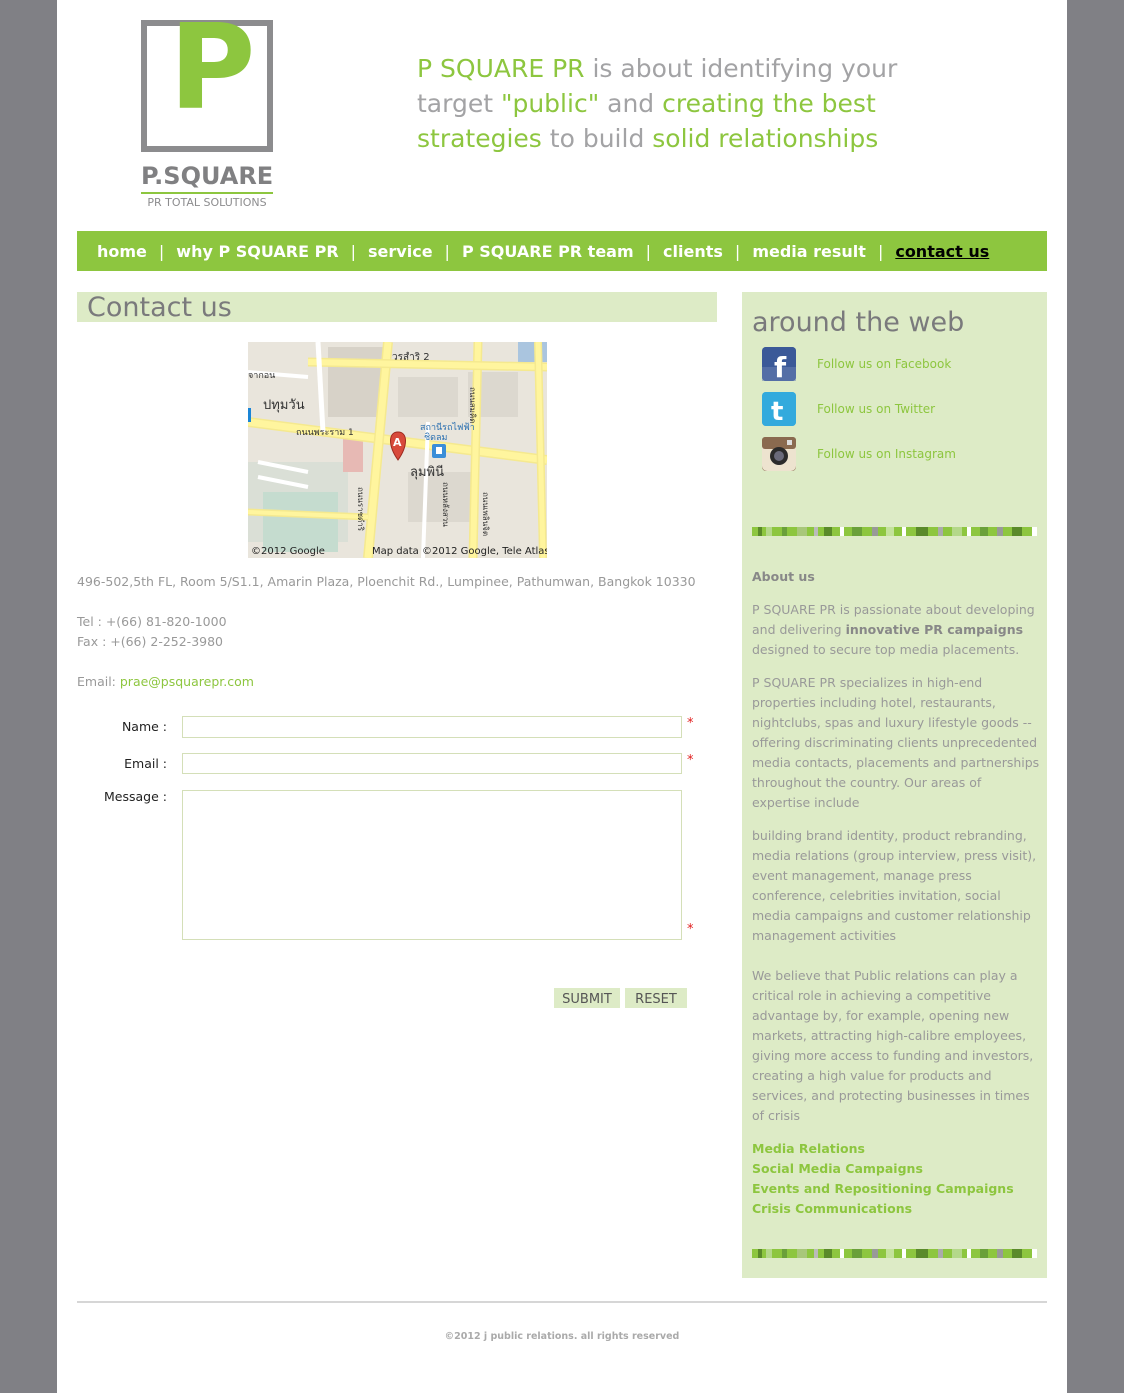 Image resolution: width=1124 pixels, height=1393 pixels. I want to click on about-emphasis: innovative PR campaigns, so click(934, 629).